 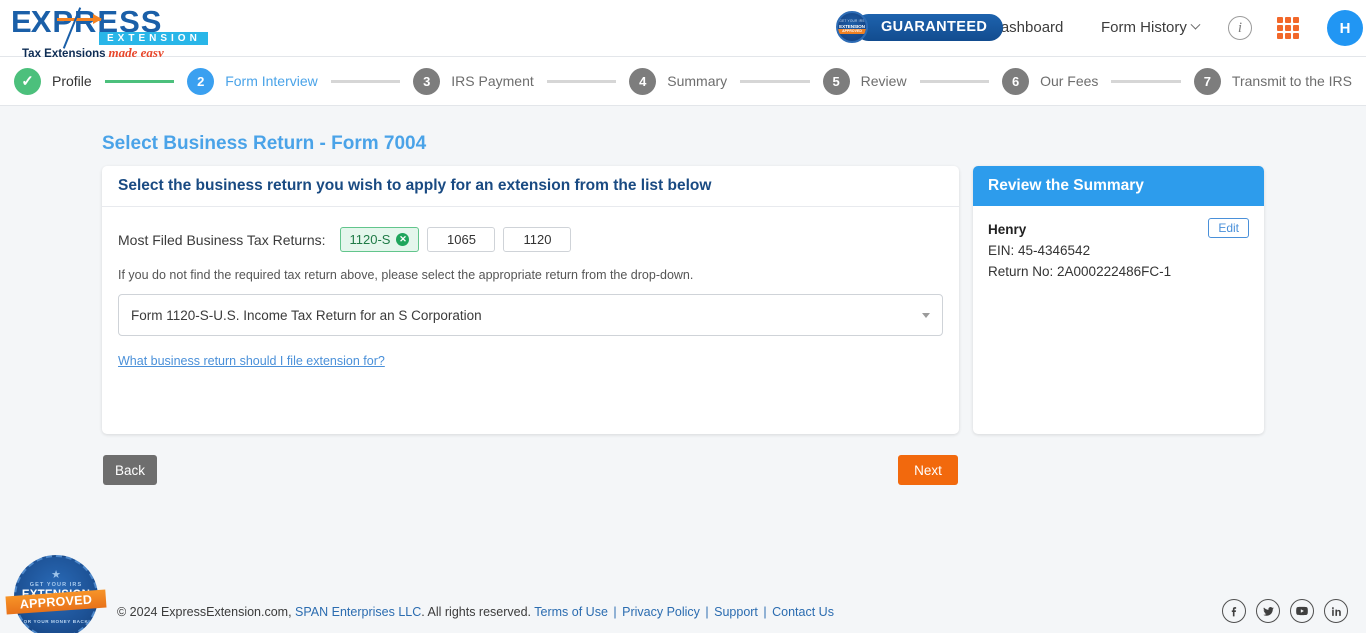 What do you see at coordinates (736, 612) in the screenshot?
I see `footer-link-support: Support` at bounding box center [736, 612].